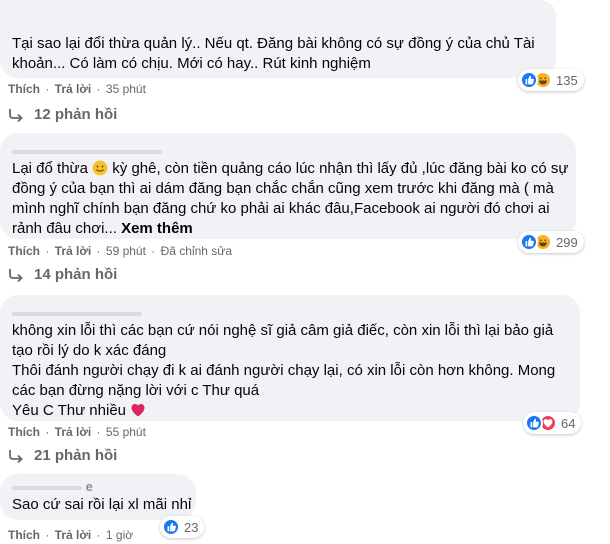 The image size is (610, 544). I want to click on replies-count-label: 12 phản hồi, so click(76, 114).